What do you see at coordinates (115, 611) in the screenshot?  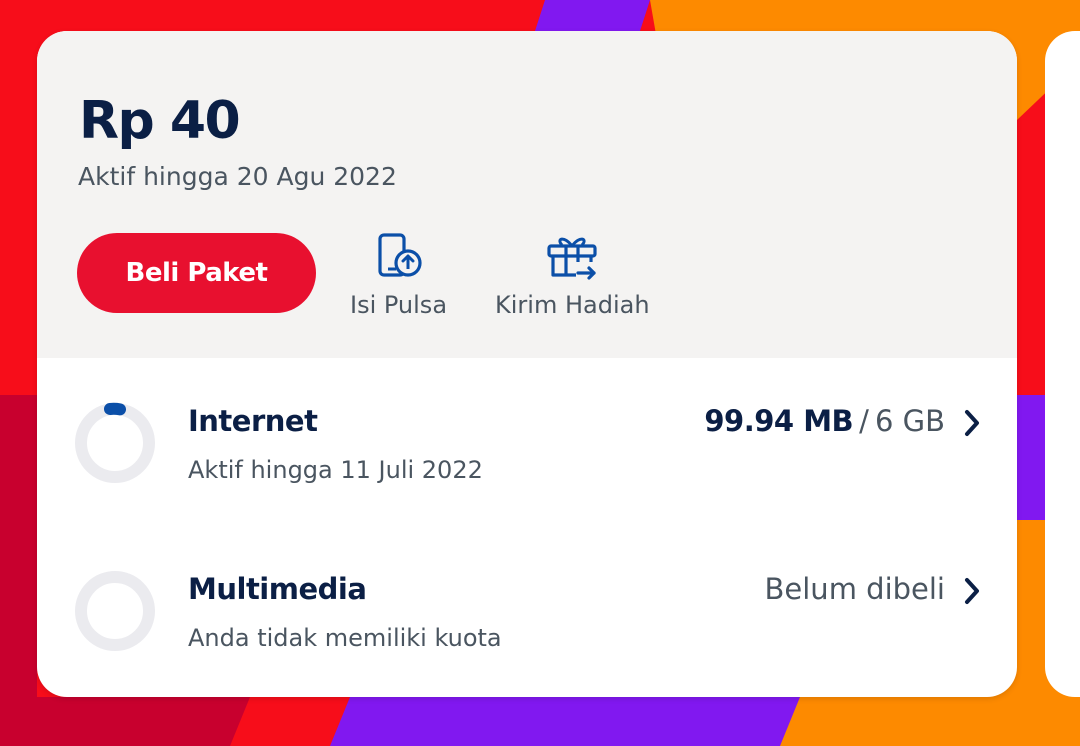 I see `multimedia-progress-ring` at bounding box center [115, 611].